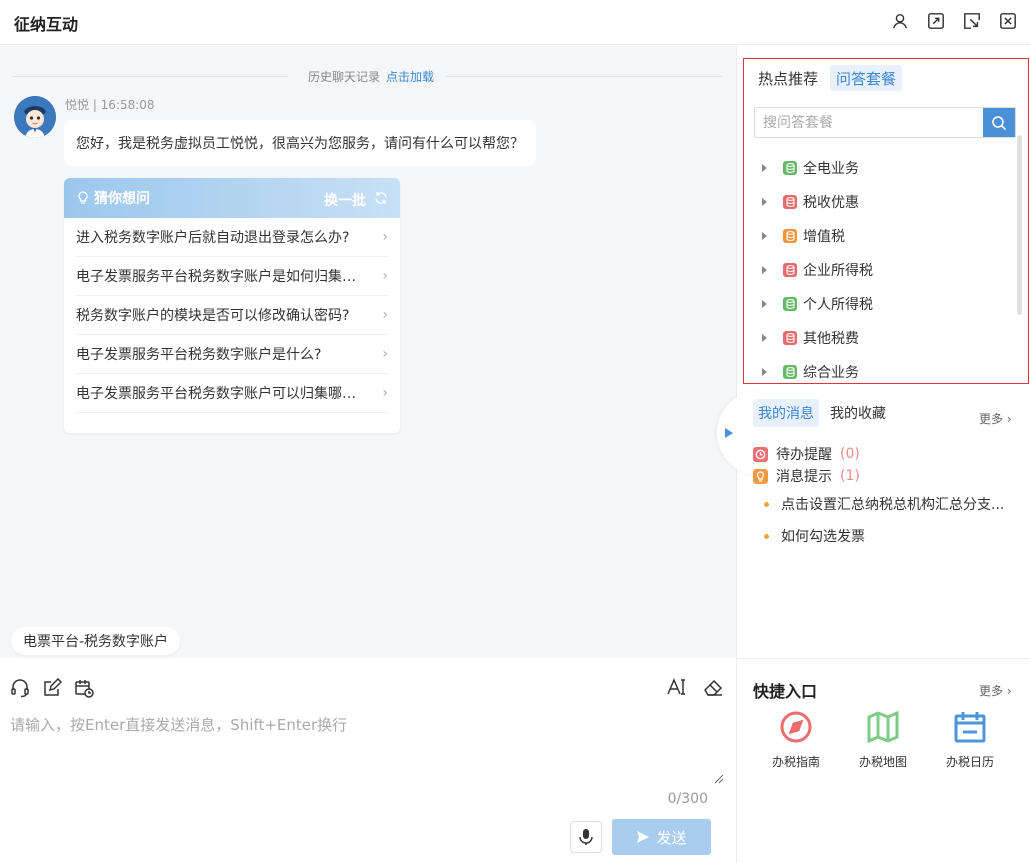 The height and width of the screenshot is (863, 1030). Describe the element at coordinates (20, 688) in the screenshot. I see `headset-icon` at that location.